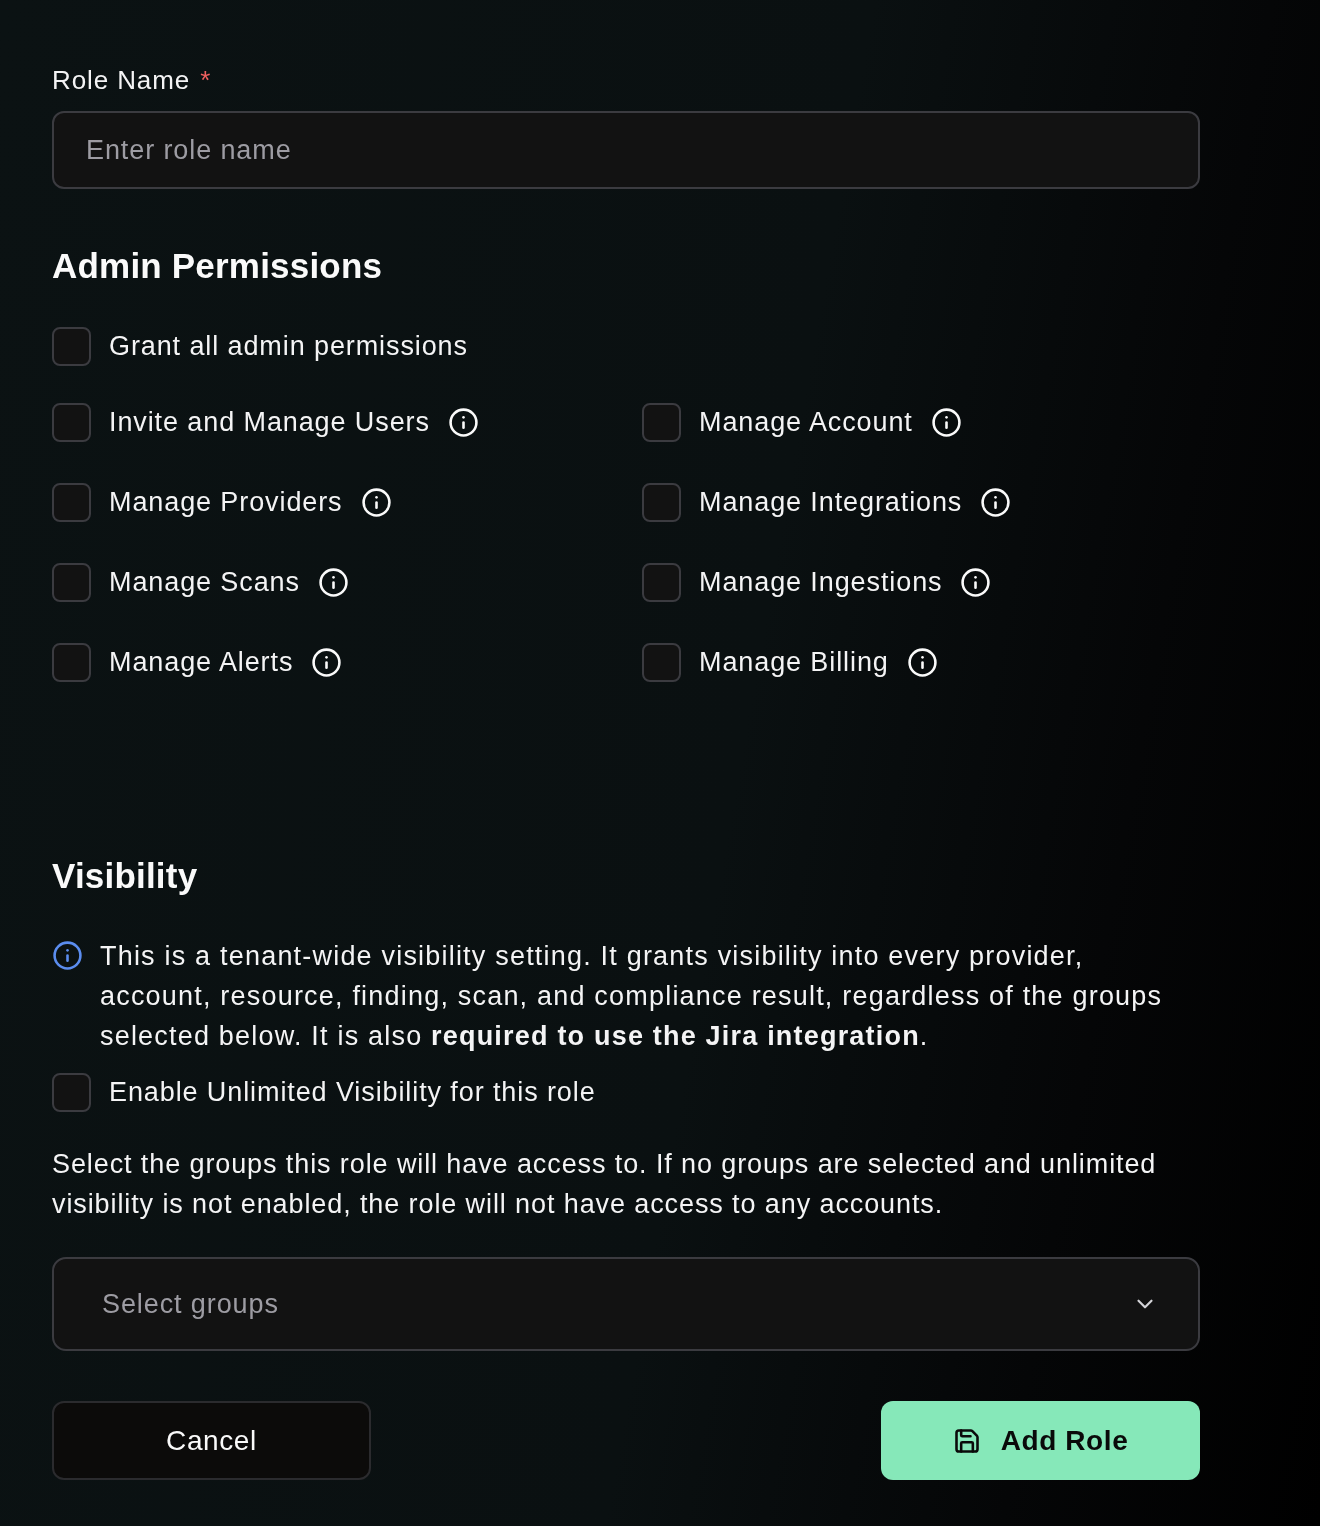  I want to click on permission-label: Manage Alerts, so click(201, 662).